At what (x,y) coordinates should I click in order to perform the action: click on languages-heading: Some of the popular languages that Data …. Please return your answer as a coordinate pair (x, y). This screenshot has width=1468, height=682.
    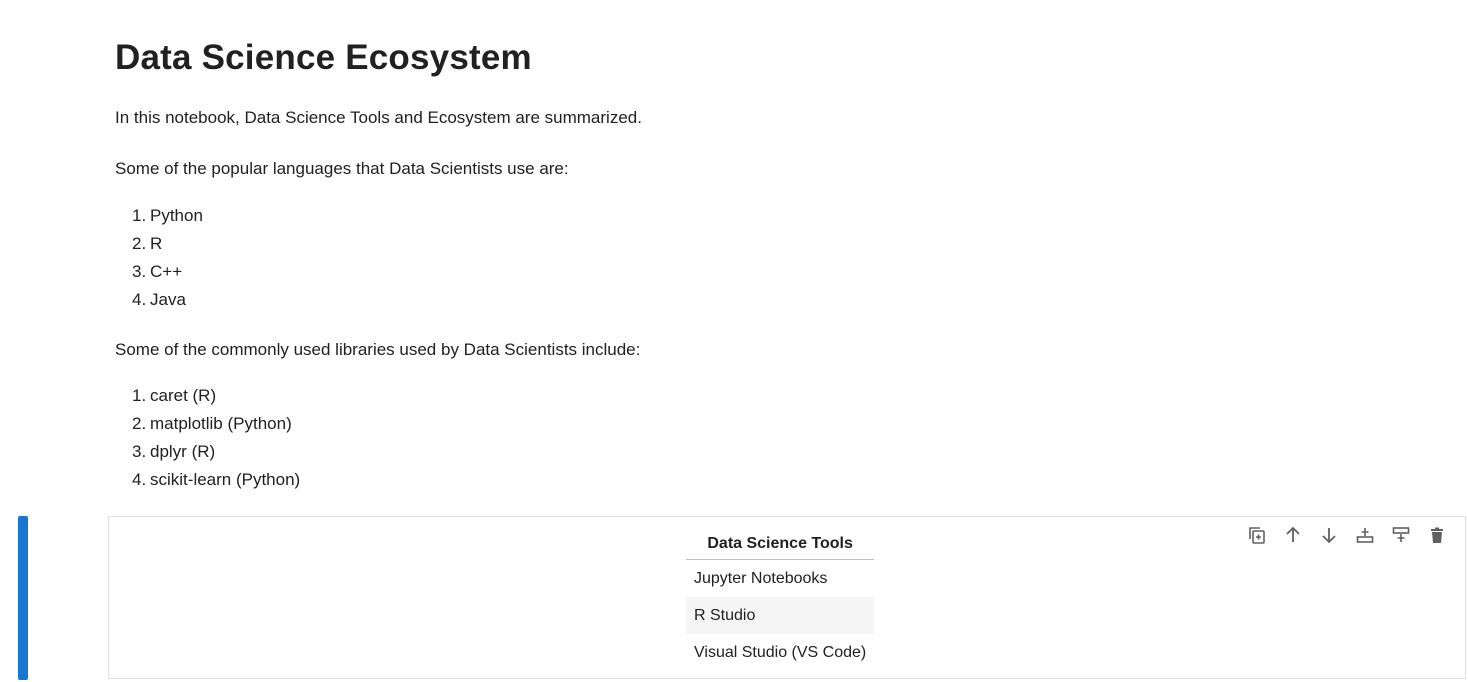
    Looking at the image, I should click on (342, 168).